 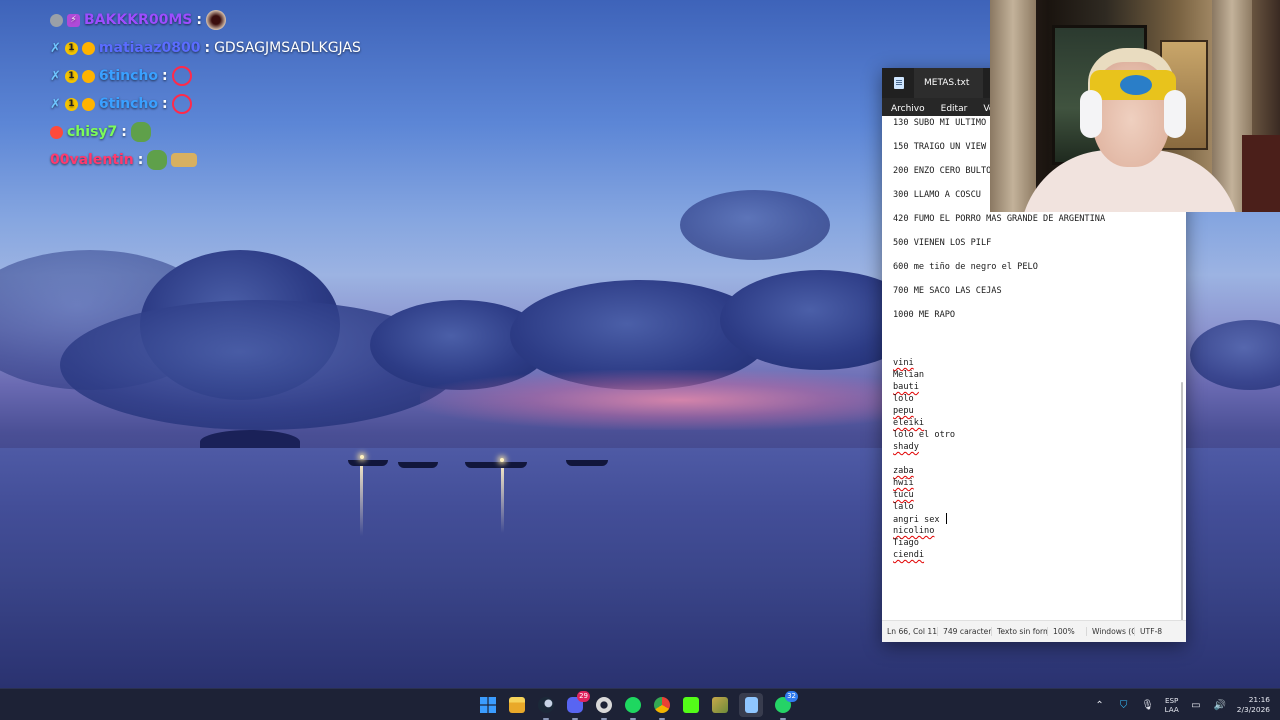 I want to click on obs-icon, so click(x=603, y=705).